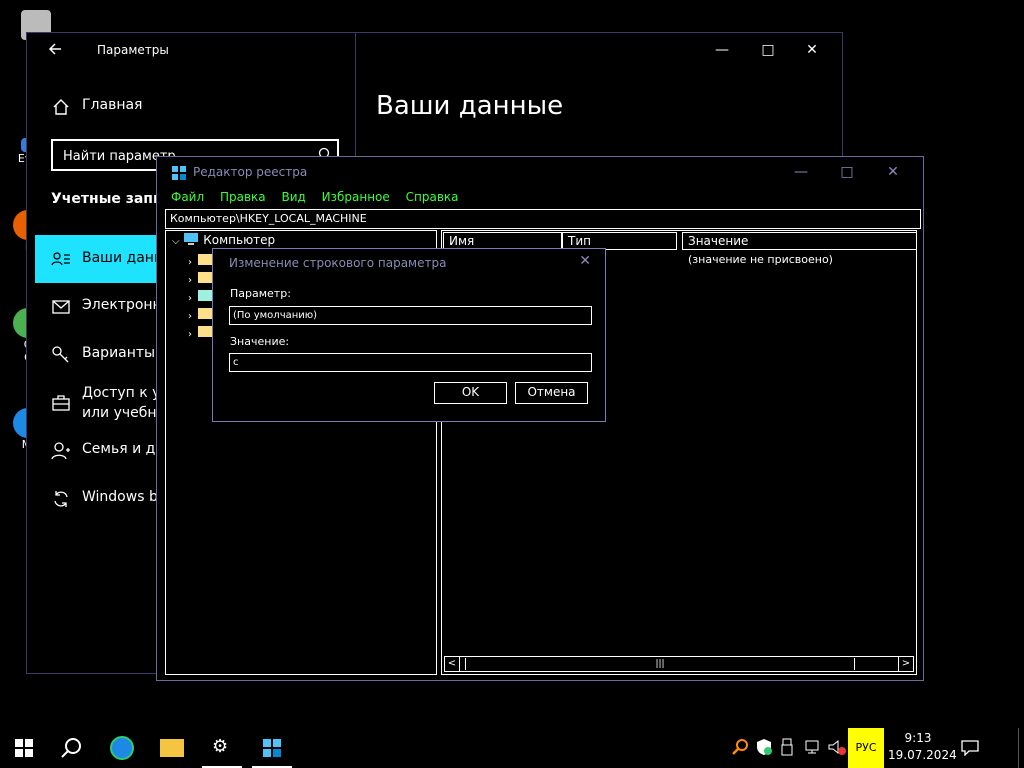 This screenshot has width=1024, height=768. I want to click on usb-tray-icon, so click(789, 748).